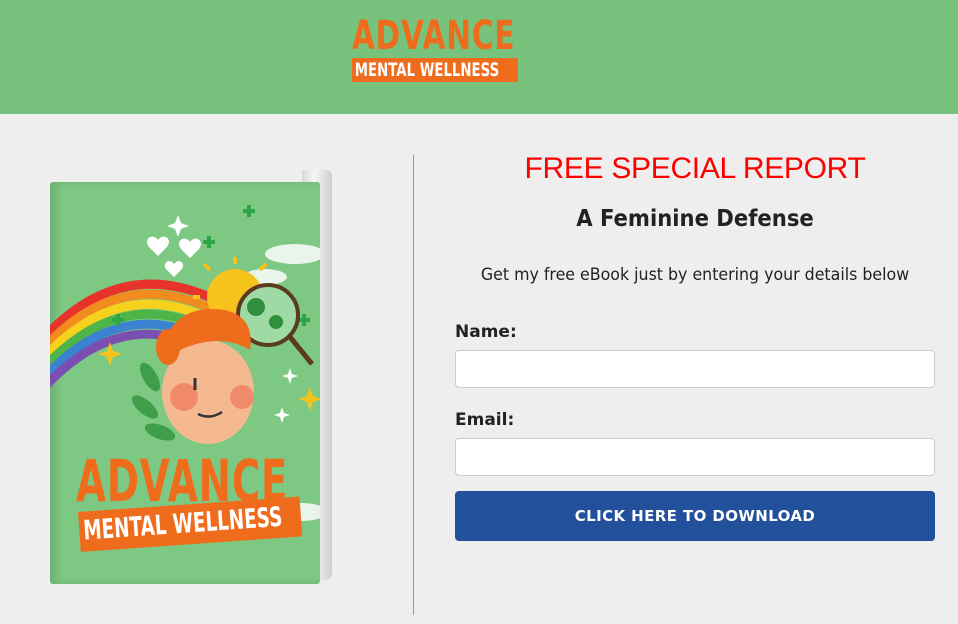  What do you see at coordinates (158, 246) in the screenshot?
I see `heart-icon` at bounding box center [158, 246].